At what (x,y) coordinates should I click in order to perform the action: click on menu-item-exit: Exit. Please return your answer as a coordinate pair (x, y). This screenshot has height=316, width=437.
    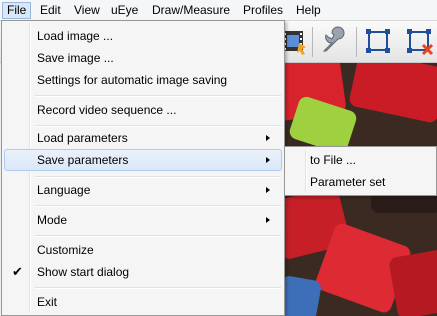
    Looking at the image, I should click on (143, 302).